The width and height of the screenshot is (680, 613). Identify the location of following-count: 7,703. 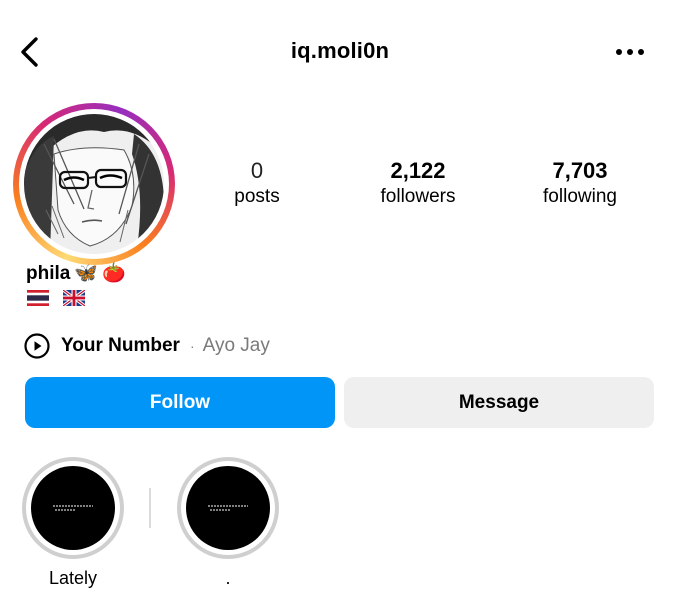
(580, 170).